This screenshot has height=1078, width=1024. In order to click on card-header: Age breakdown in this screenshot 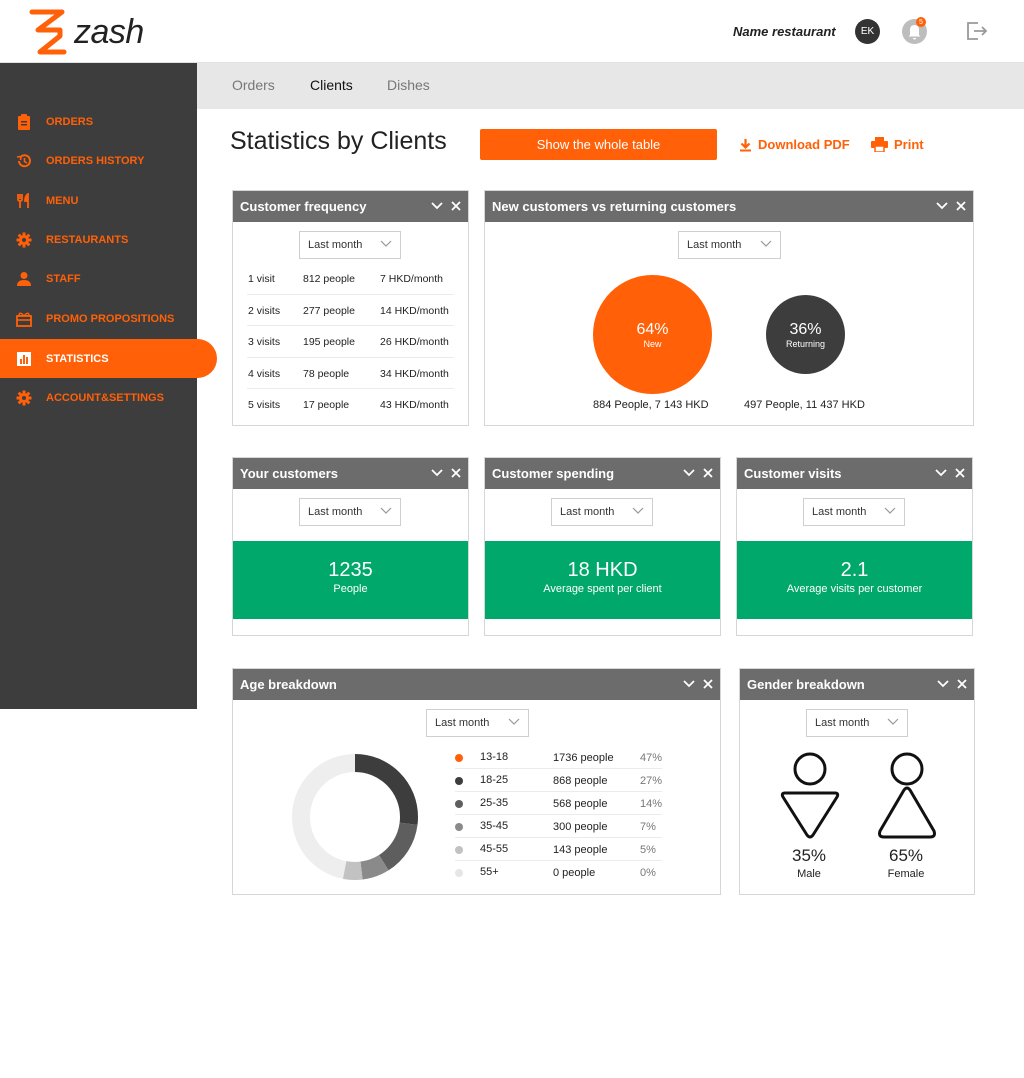, I will do `click(476, 684)`.